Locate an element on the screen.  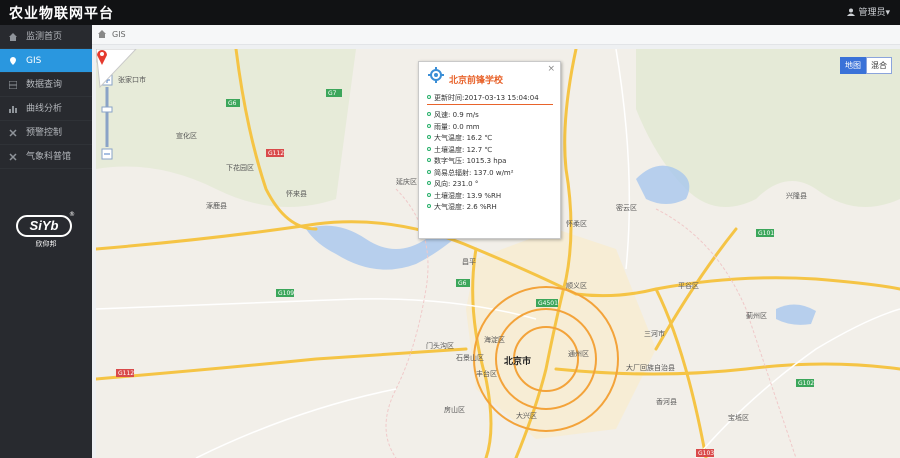
top-bar: 农业物联网平台 管理员▾ is located at coordinates (450, 12).